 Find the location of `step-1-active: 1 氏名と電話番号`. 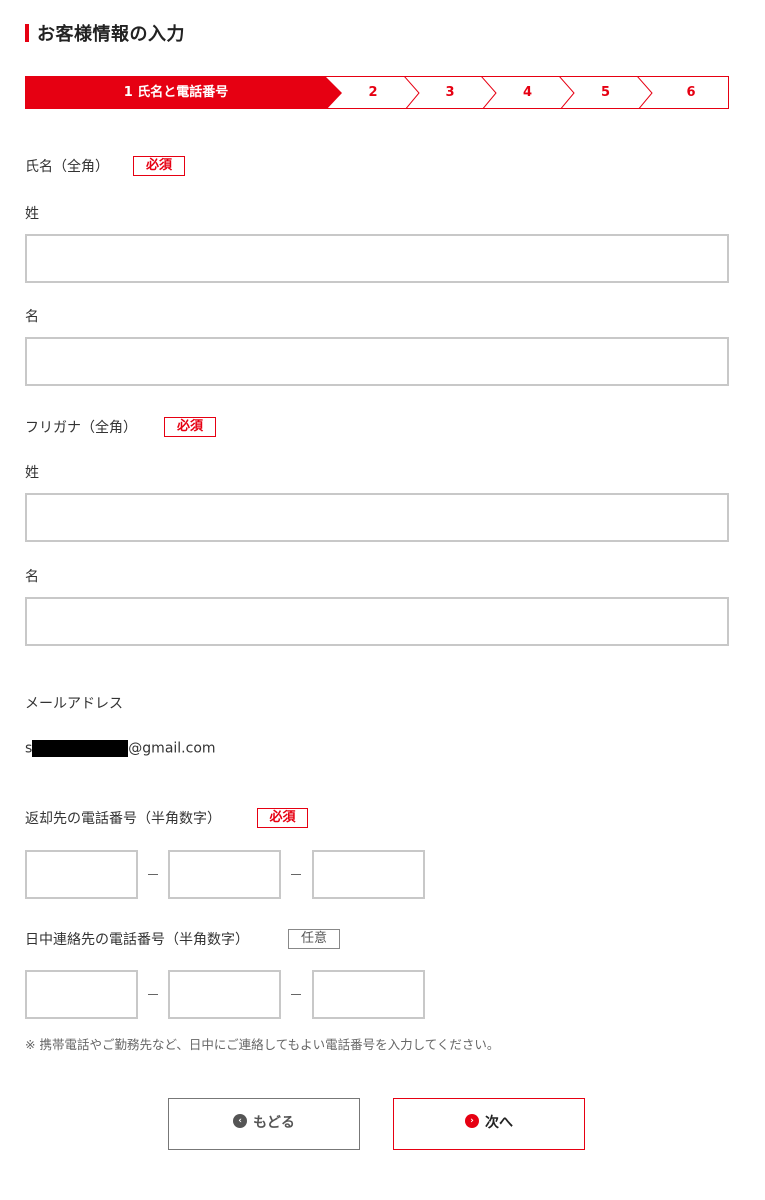

step-1-active: 1 氏名と電話番号 is located at coordinates (176, 92).